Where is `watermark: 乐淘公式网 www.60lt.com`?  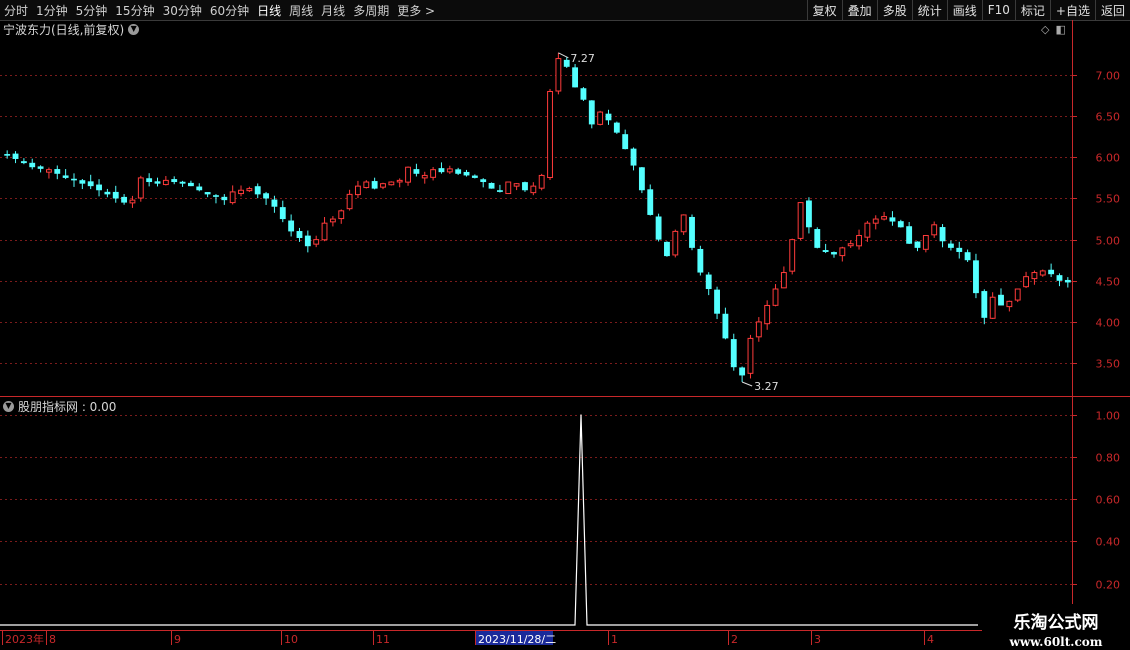
watermark: 乐淘公式网 www.60lt.com is located at coordinates (1056, 627).